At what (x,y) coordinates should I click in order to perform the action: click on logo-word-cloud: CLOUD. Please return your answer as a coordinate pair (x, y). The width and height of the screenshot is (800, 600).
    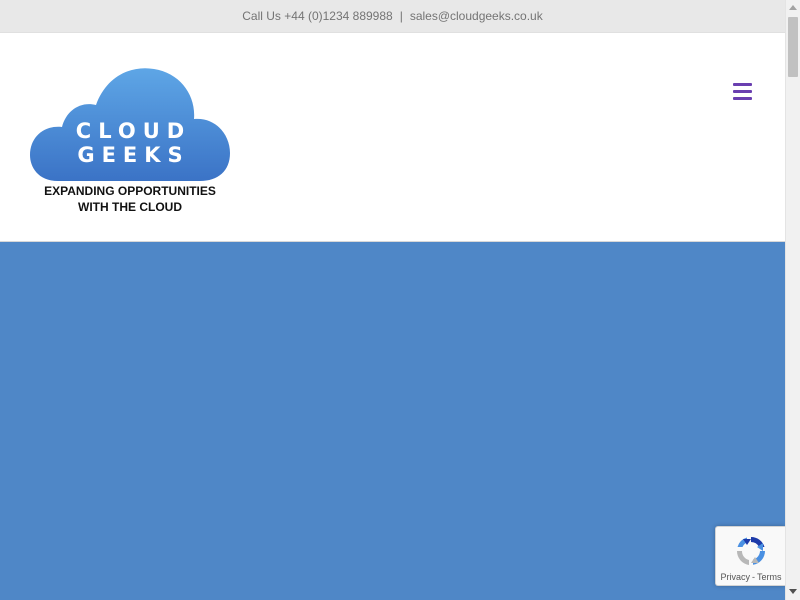
    Looking at the image, I should click on (133, 131).